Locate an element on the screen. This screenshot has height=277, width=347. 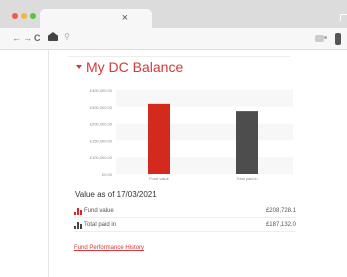
fund-value-amount: £208,728.1 is located at coordinates (280, 211).